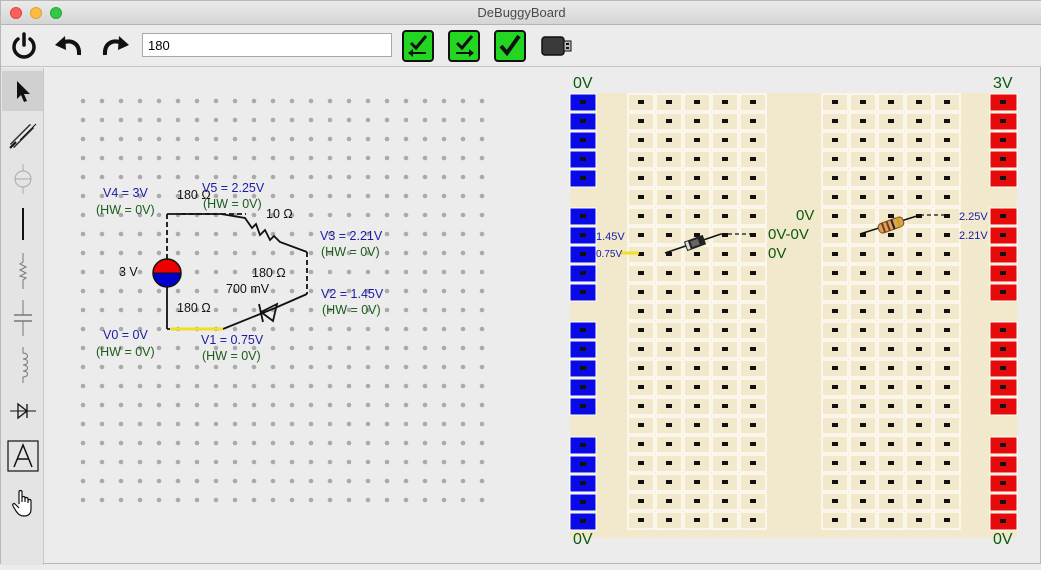 The image size is (1041, 570). What do you see at coordinates (167, 273) in the screenshot?
I see `voltage-source` at bounding box center [167, 273].